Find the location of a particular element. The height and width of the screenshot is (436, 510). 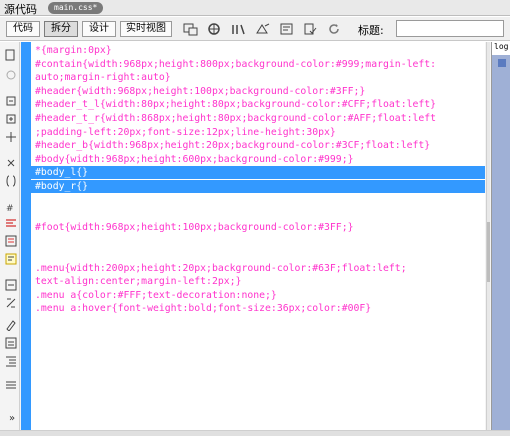

title-label: 标题: is located at coordinates (371, 30).